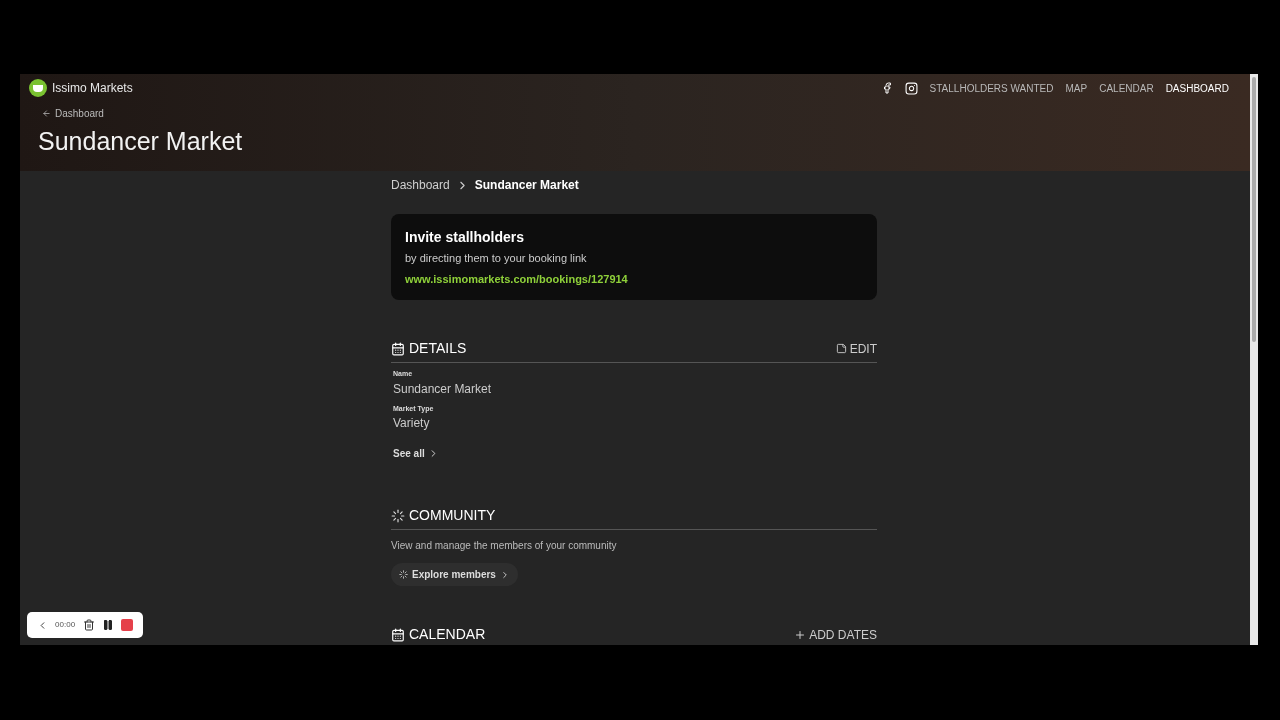 This screenshot has height=720, width=1280. I want to click on back-arrow-icon, so click(46, 113).